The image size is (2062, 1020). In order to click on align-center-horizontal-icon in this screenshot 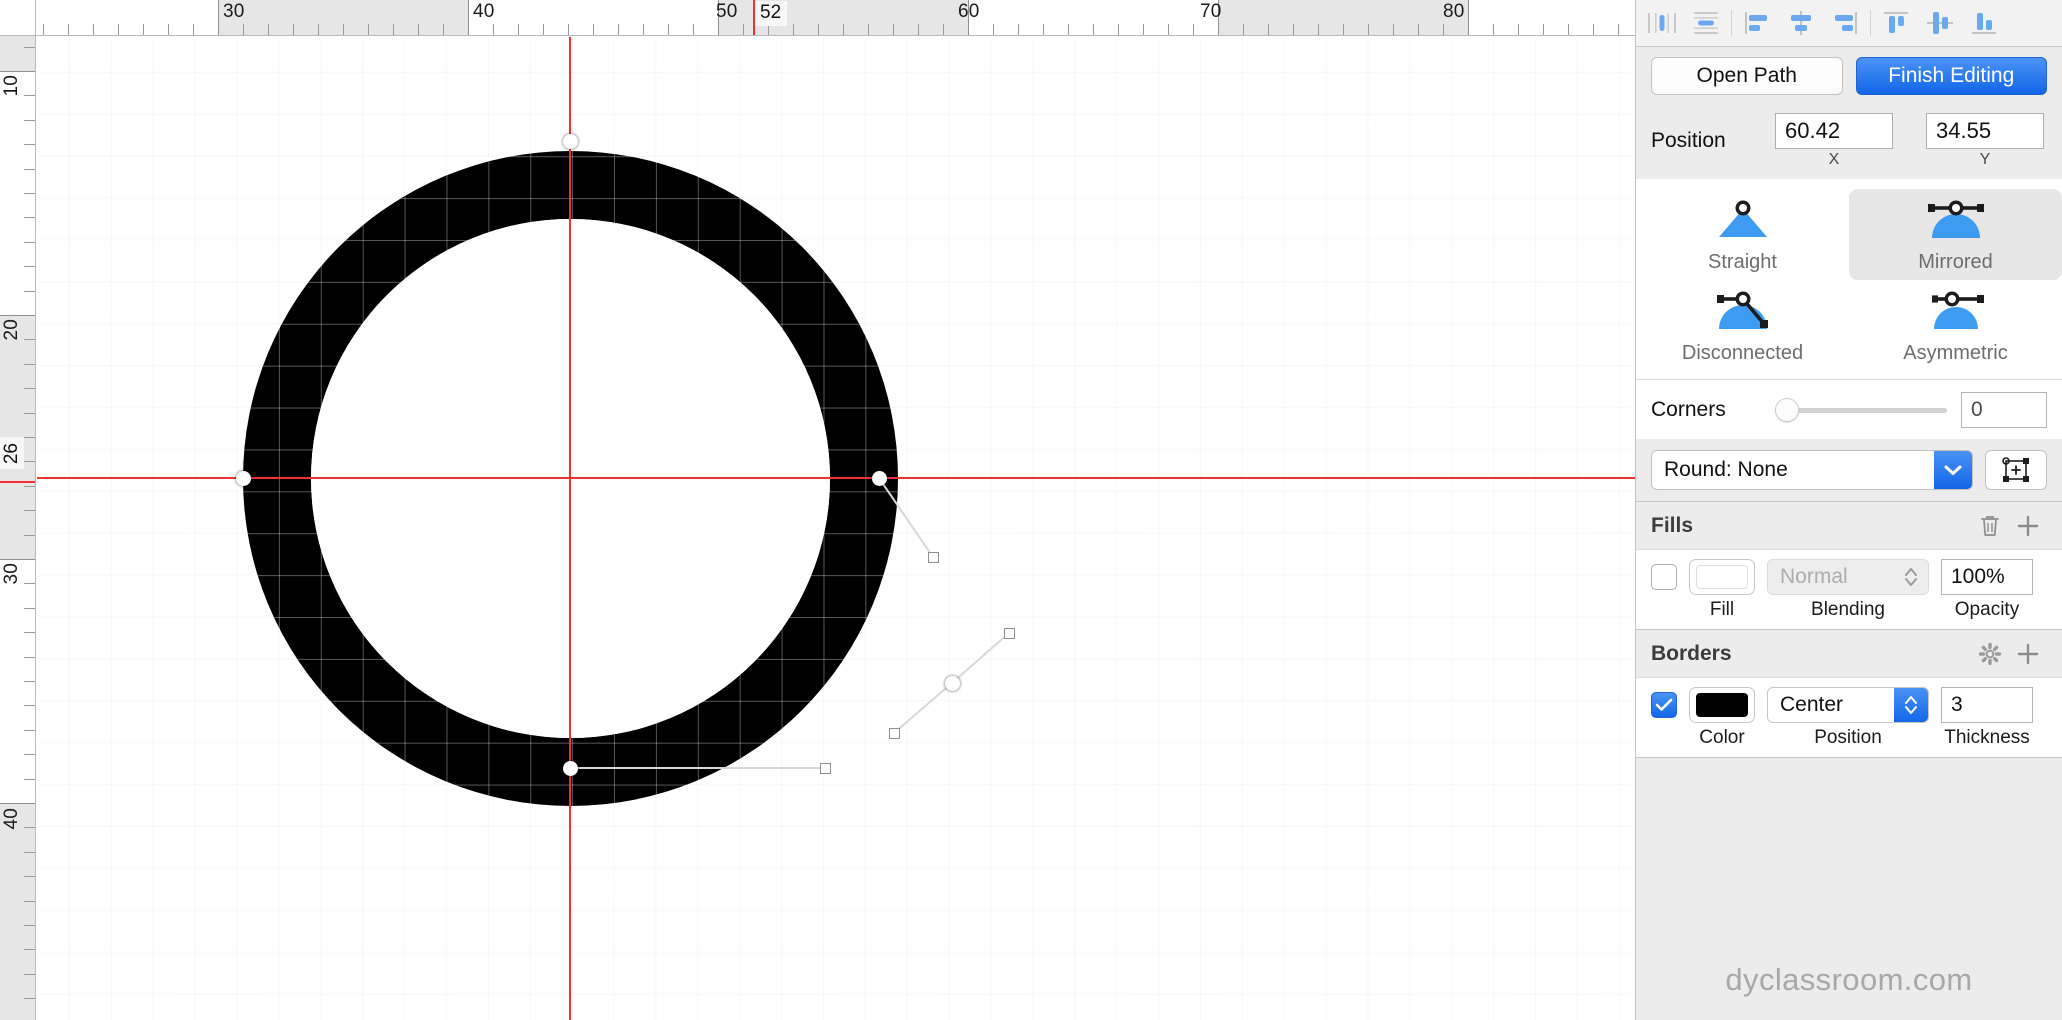, I will do `click(1801, 23)`.